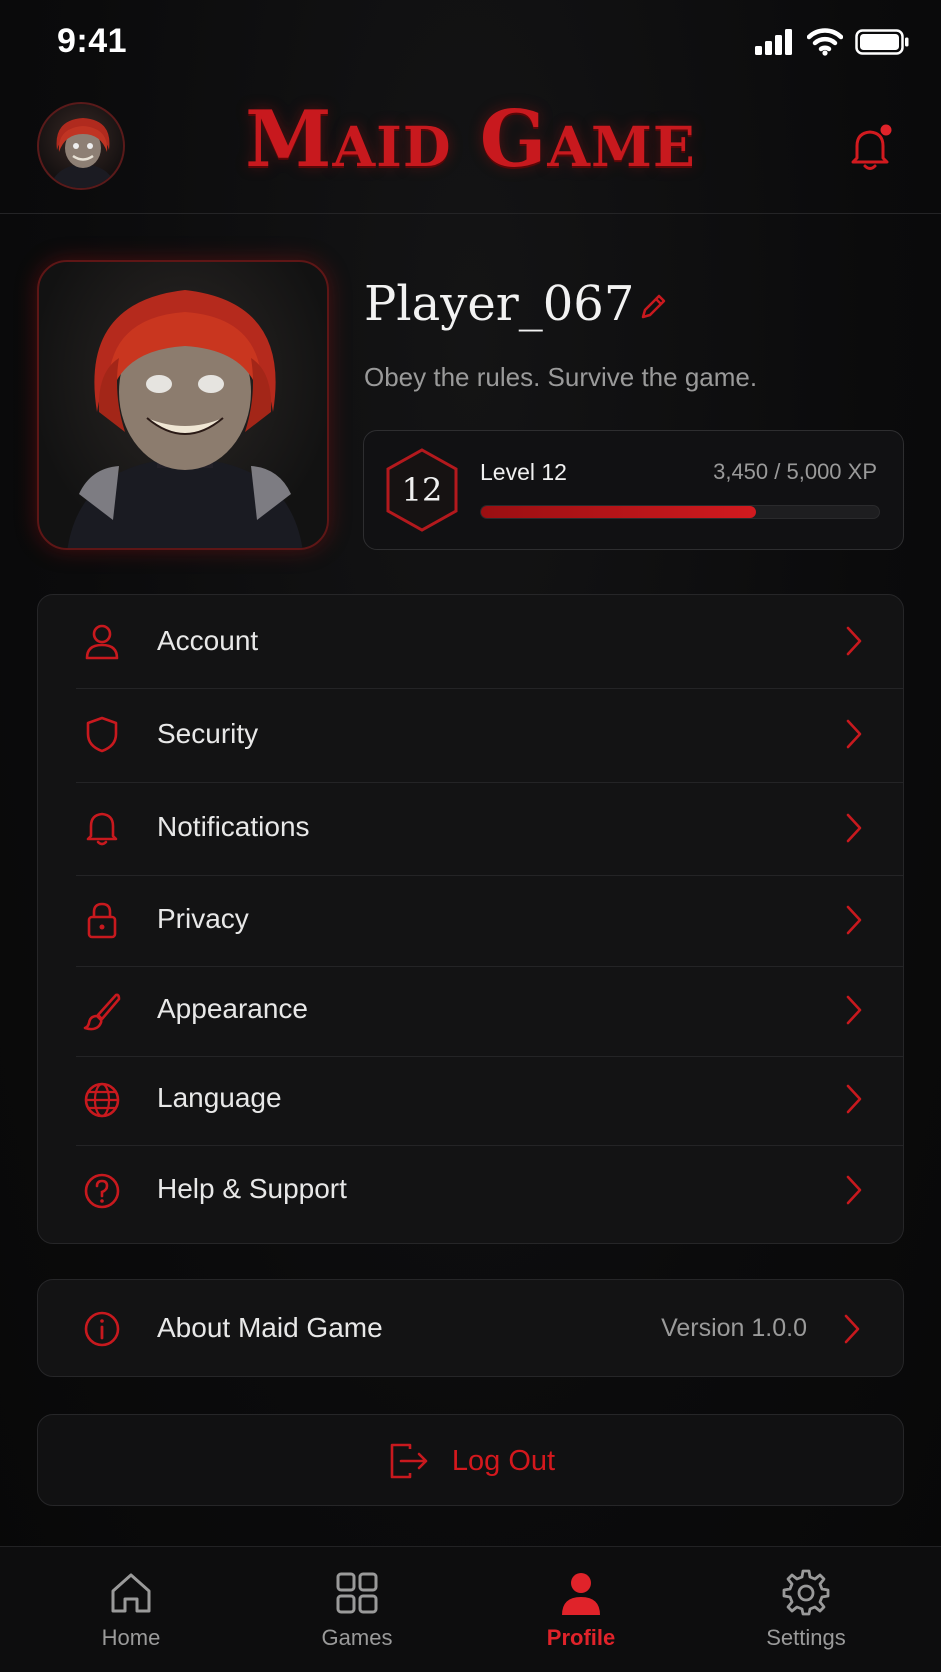  What do you see at coordinates (471, 1195) in the screenshot?
I see `menu-item-help-support: Help & Support` at bounding box center [471, 1195].